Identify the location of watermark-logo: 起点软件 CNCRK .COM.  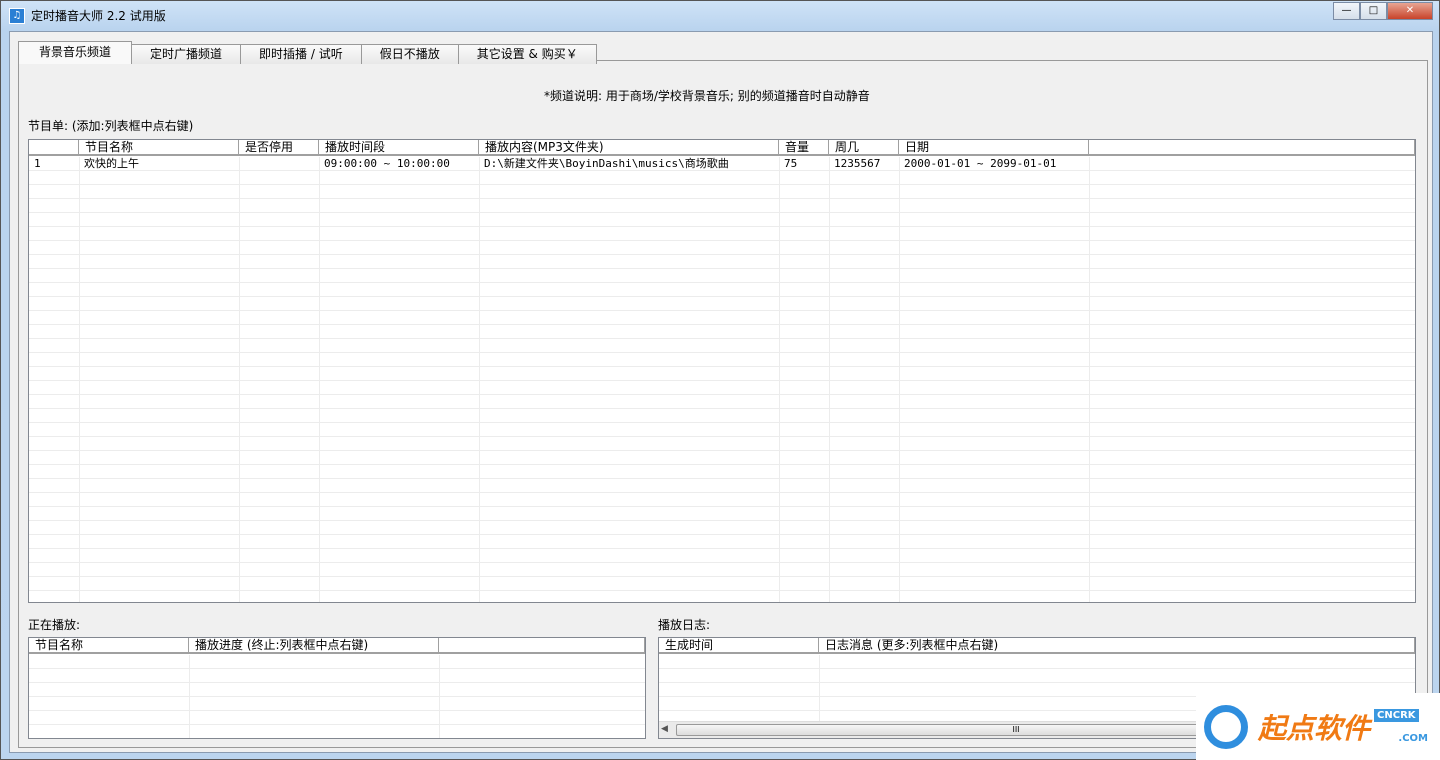
(1318, 726).